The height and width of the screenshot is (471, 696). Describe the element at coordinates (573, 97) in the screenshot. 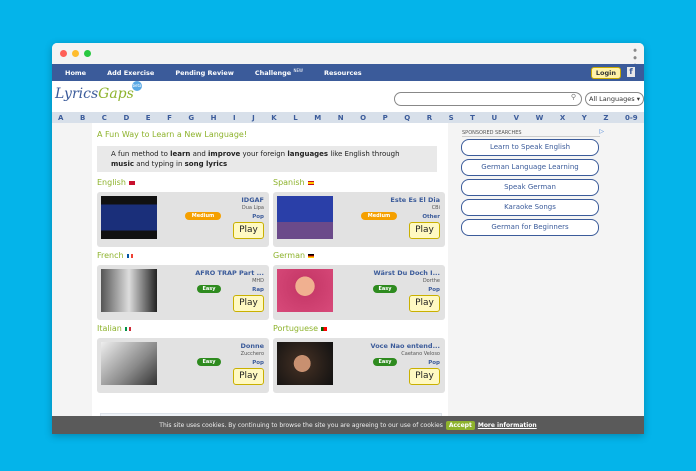

I see `search-icon: ⚲` at that location.